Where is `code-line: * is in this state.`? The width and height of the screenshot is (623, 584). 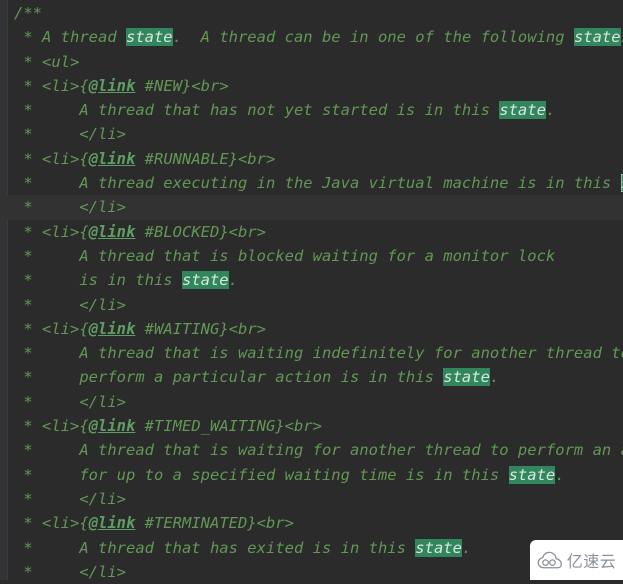 code-line: * is in this state. is located at coordinates (311, 280).